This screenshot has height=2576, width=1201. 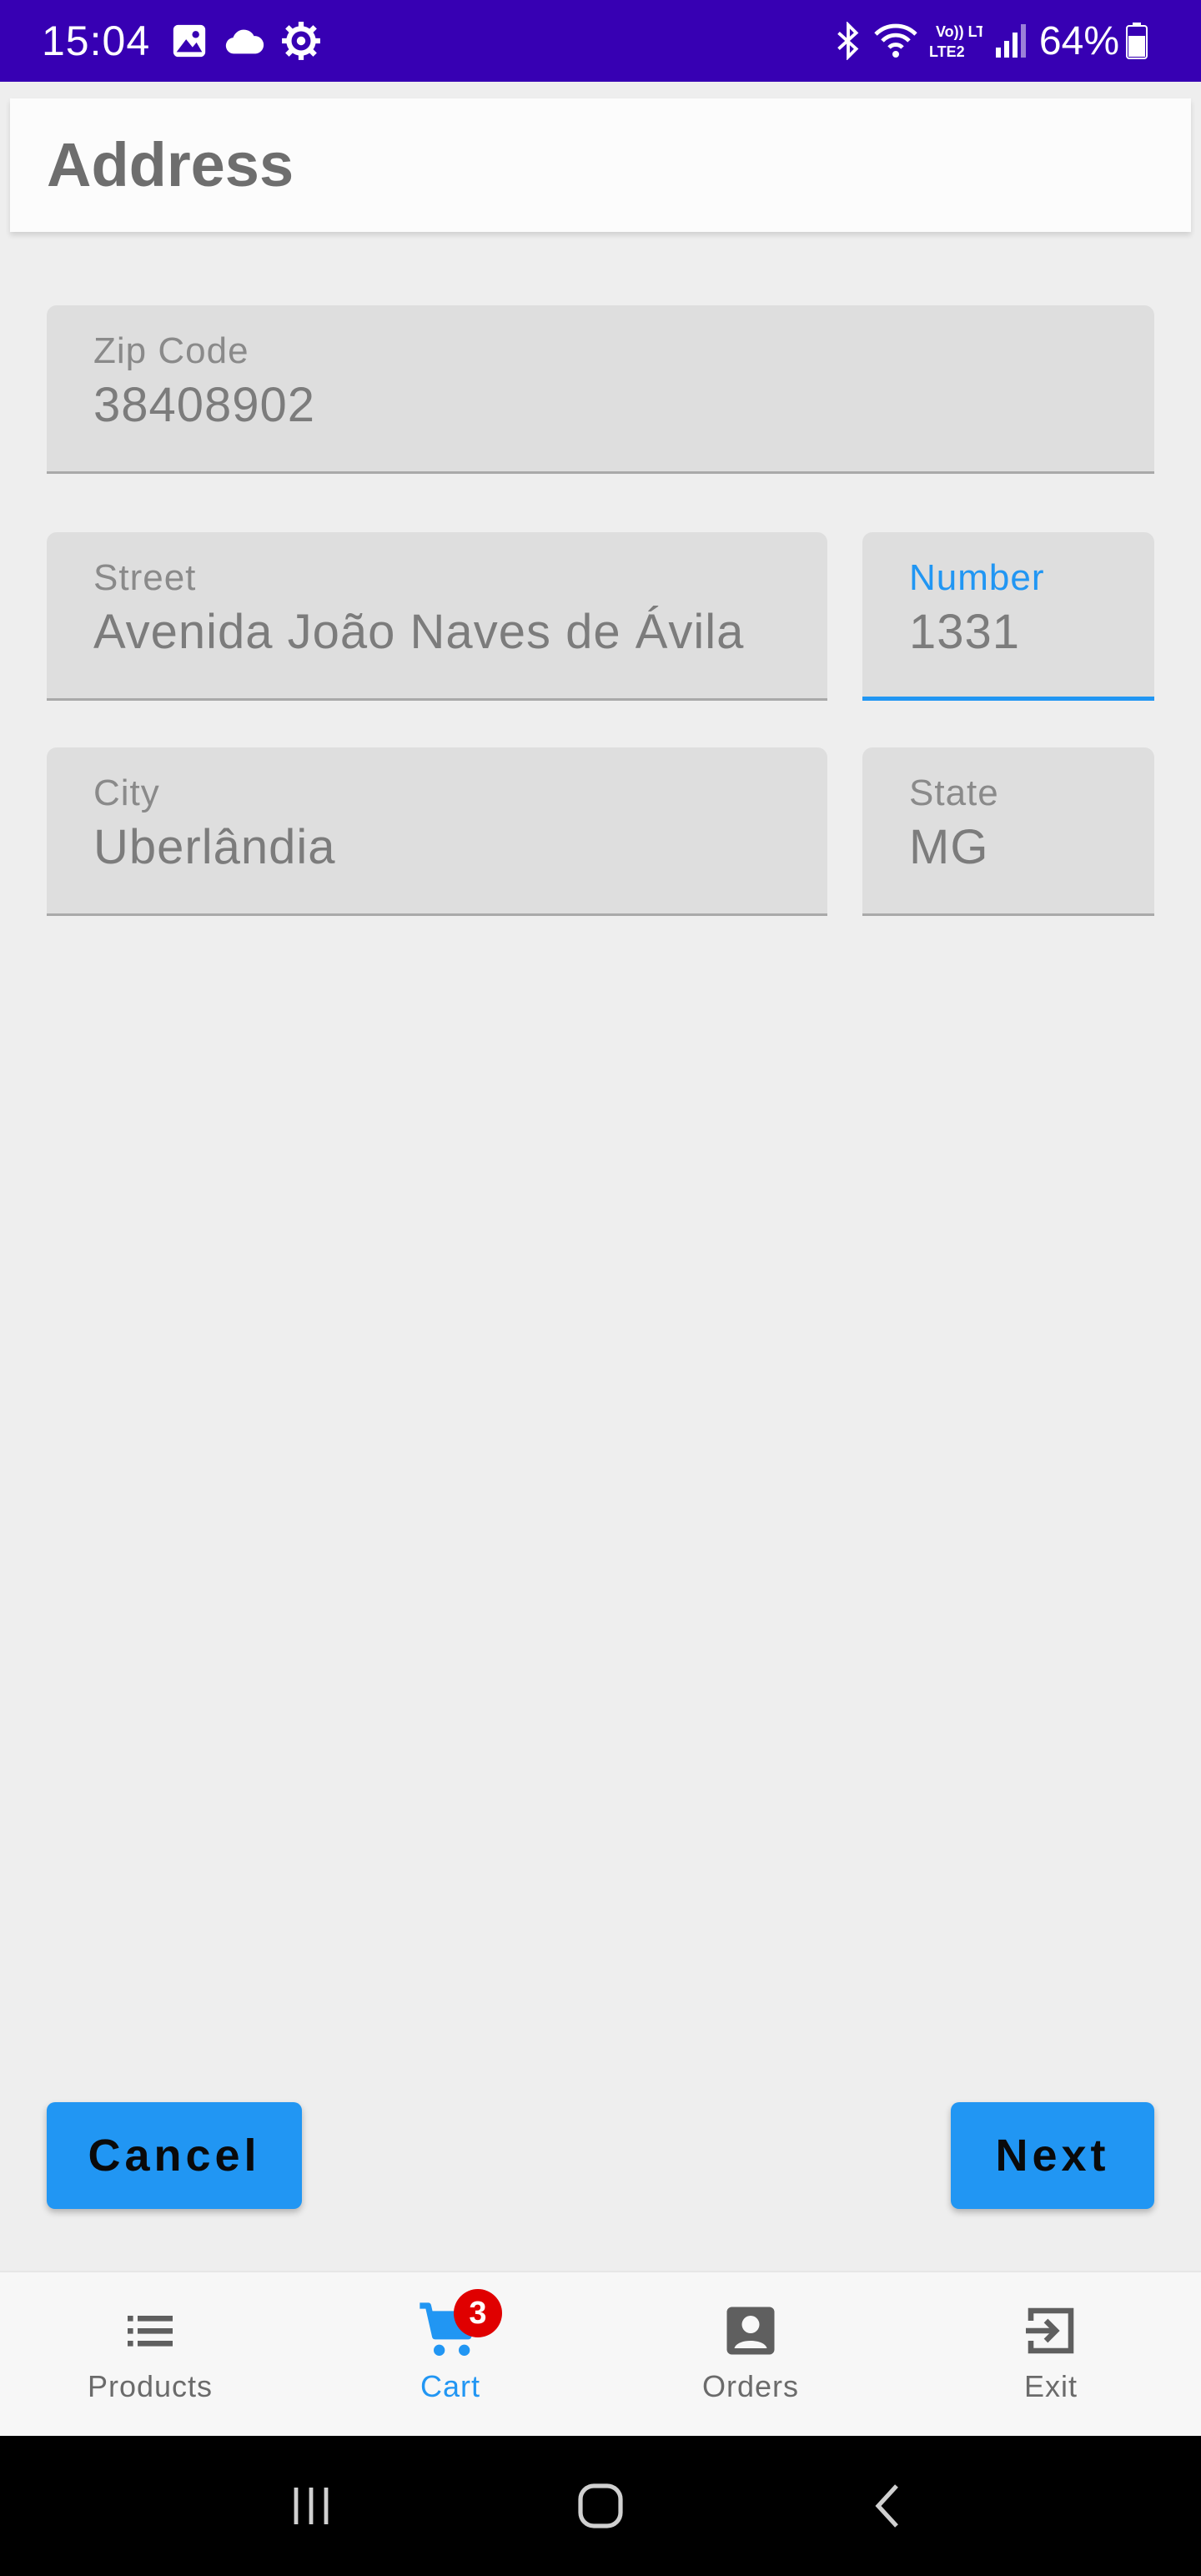 I want to click on nav-item-orders: Orders, so click(x=751, y=2355).